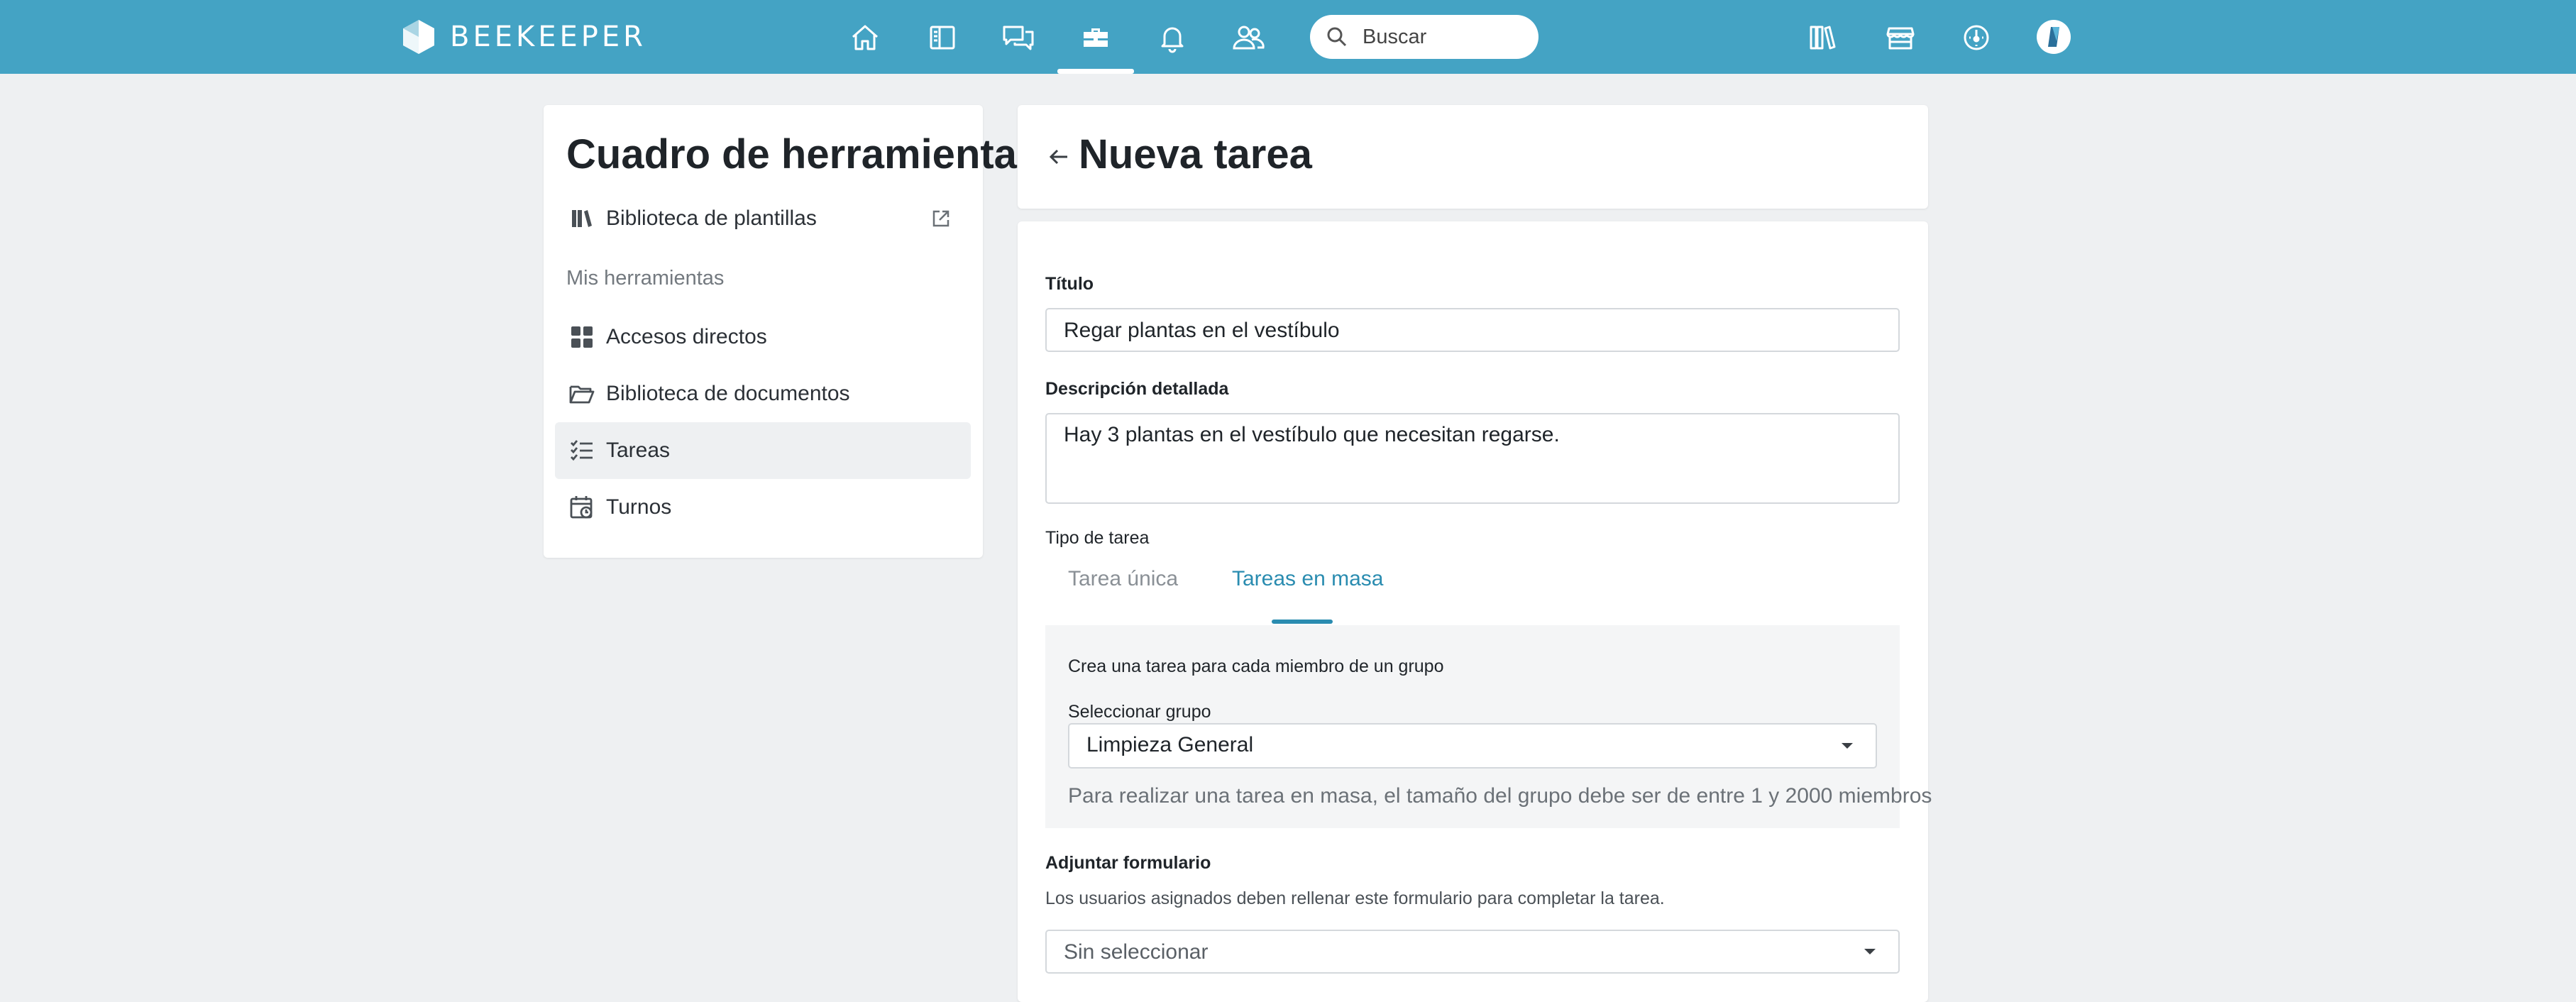 The height and width of the screenshot is (1002, 2576). I want to click on title-label: Título, so click(1069, 284).